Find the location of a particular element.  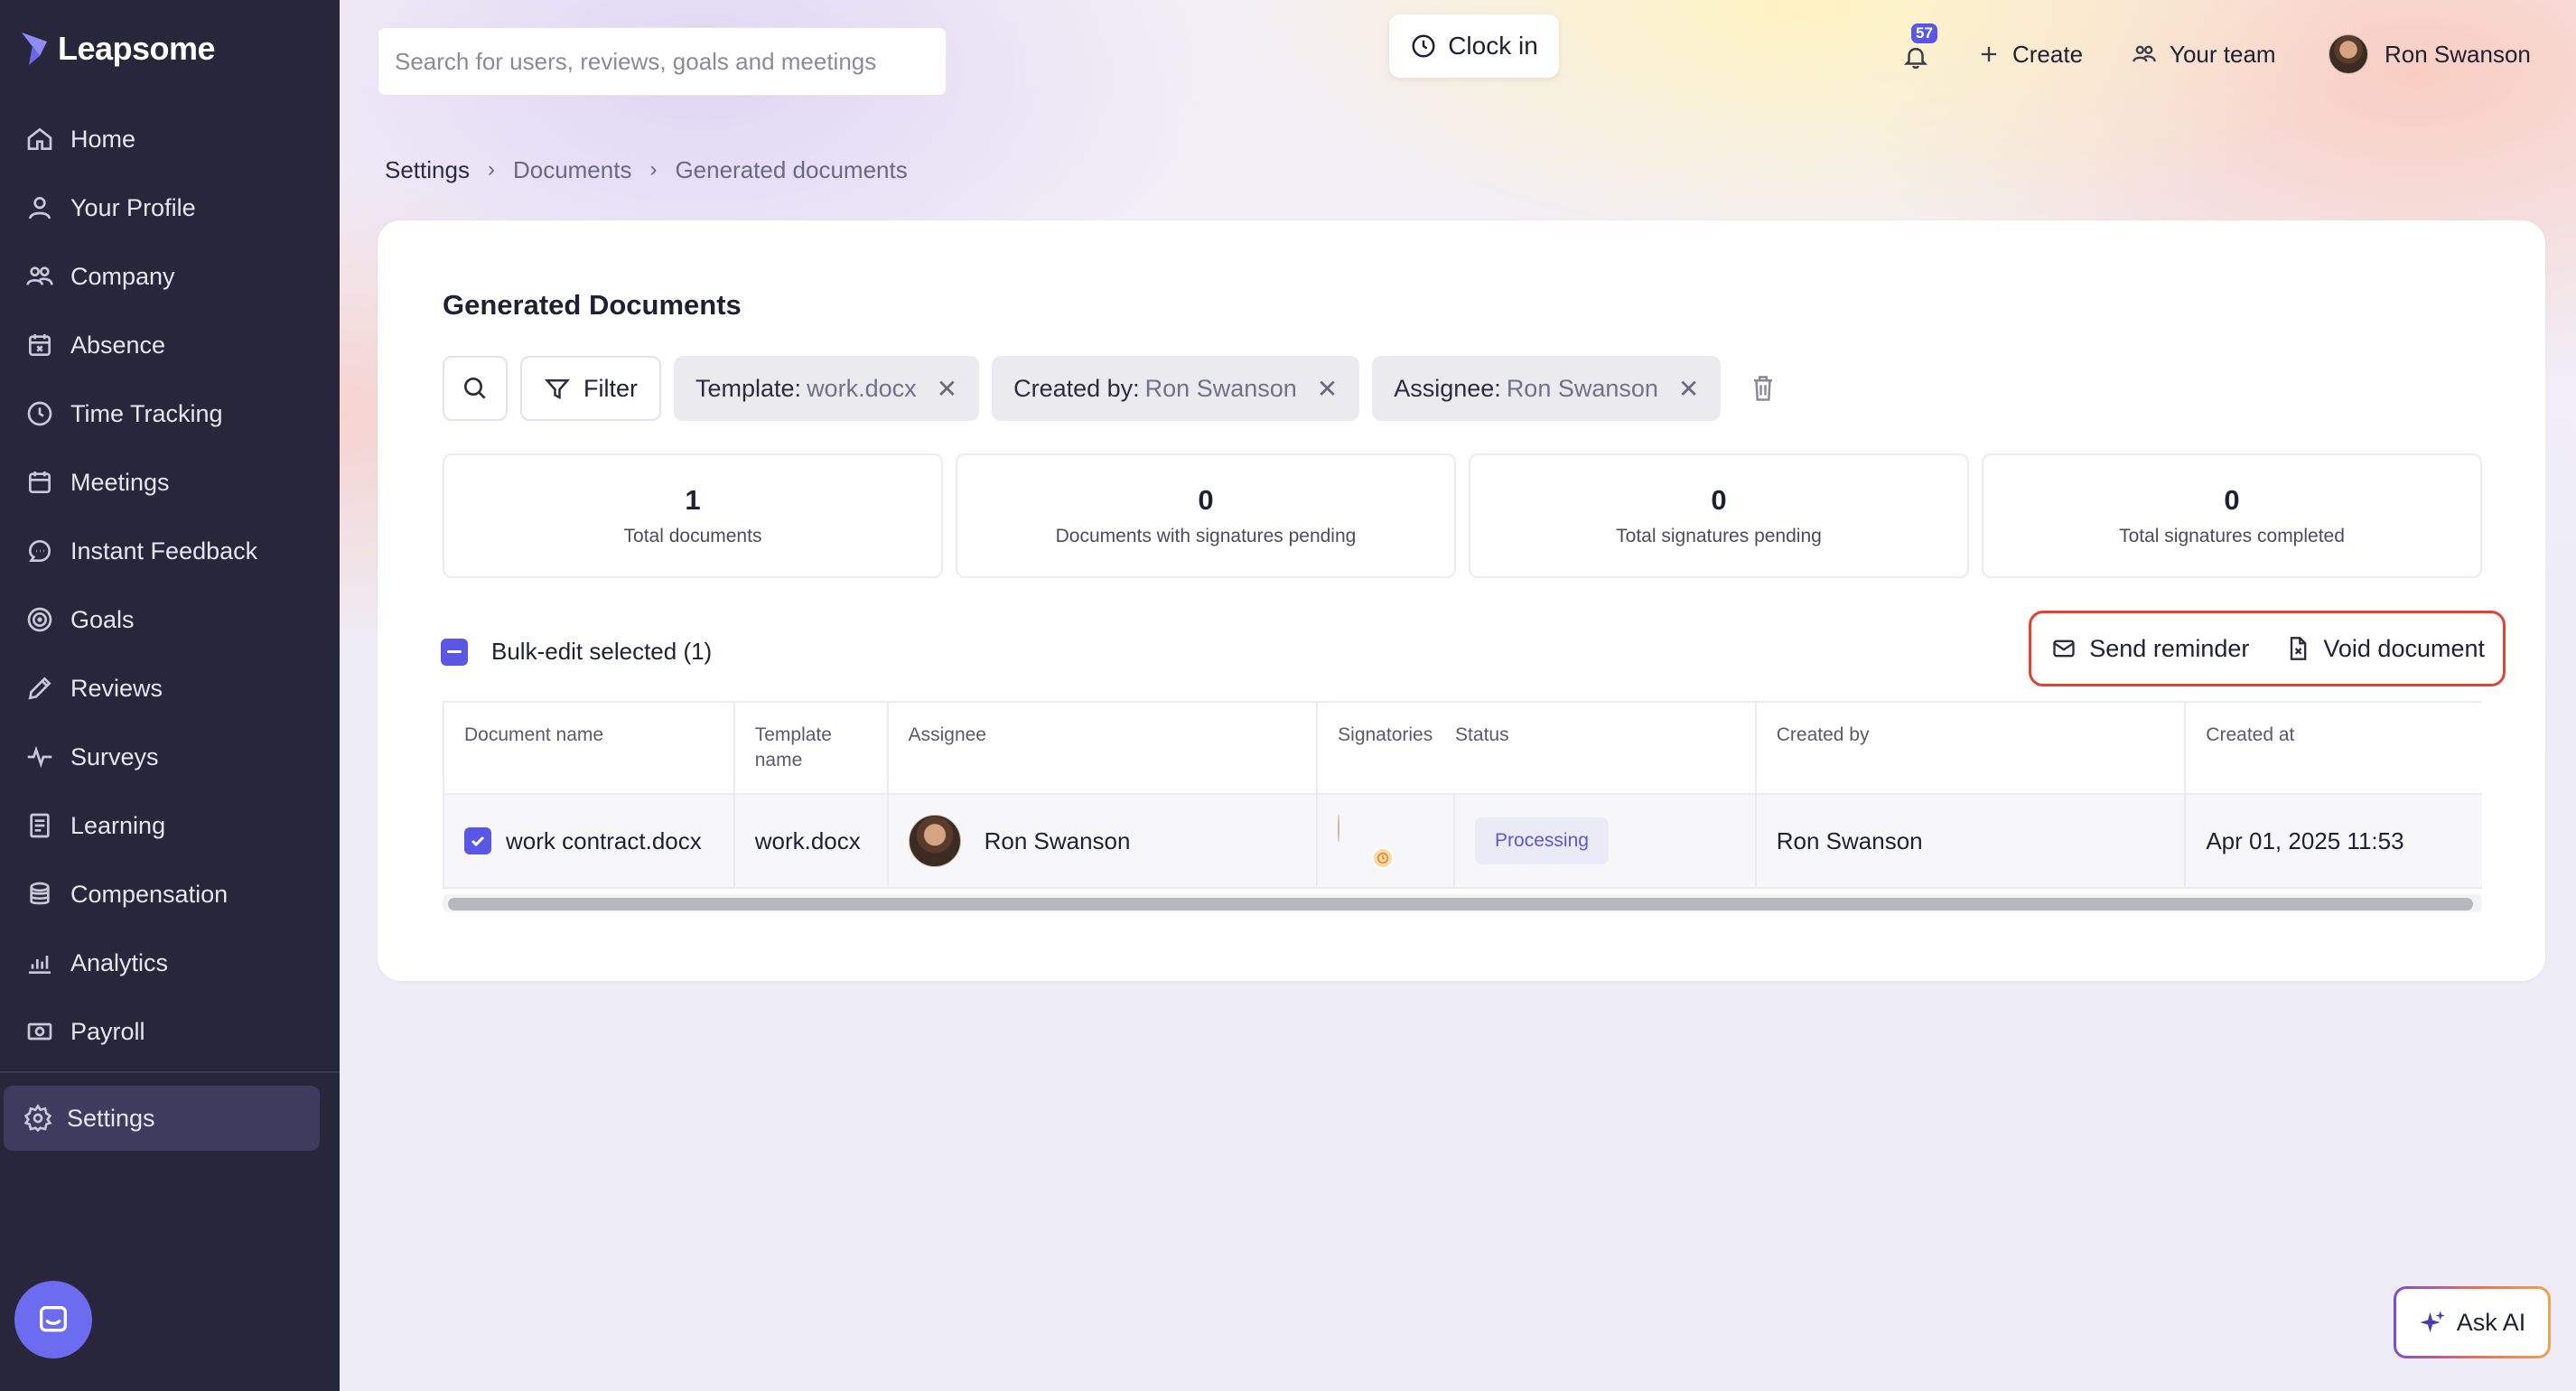

column-header: Template name is located at coordinates (812, 748).